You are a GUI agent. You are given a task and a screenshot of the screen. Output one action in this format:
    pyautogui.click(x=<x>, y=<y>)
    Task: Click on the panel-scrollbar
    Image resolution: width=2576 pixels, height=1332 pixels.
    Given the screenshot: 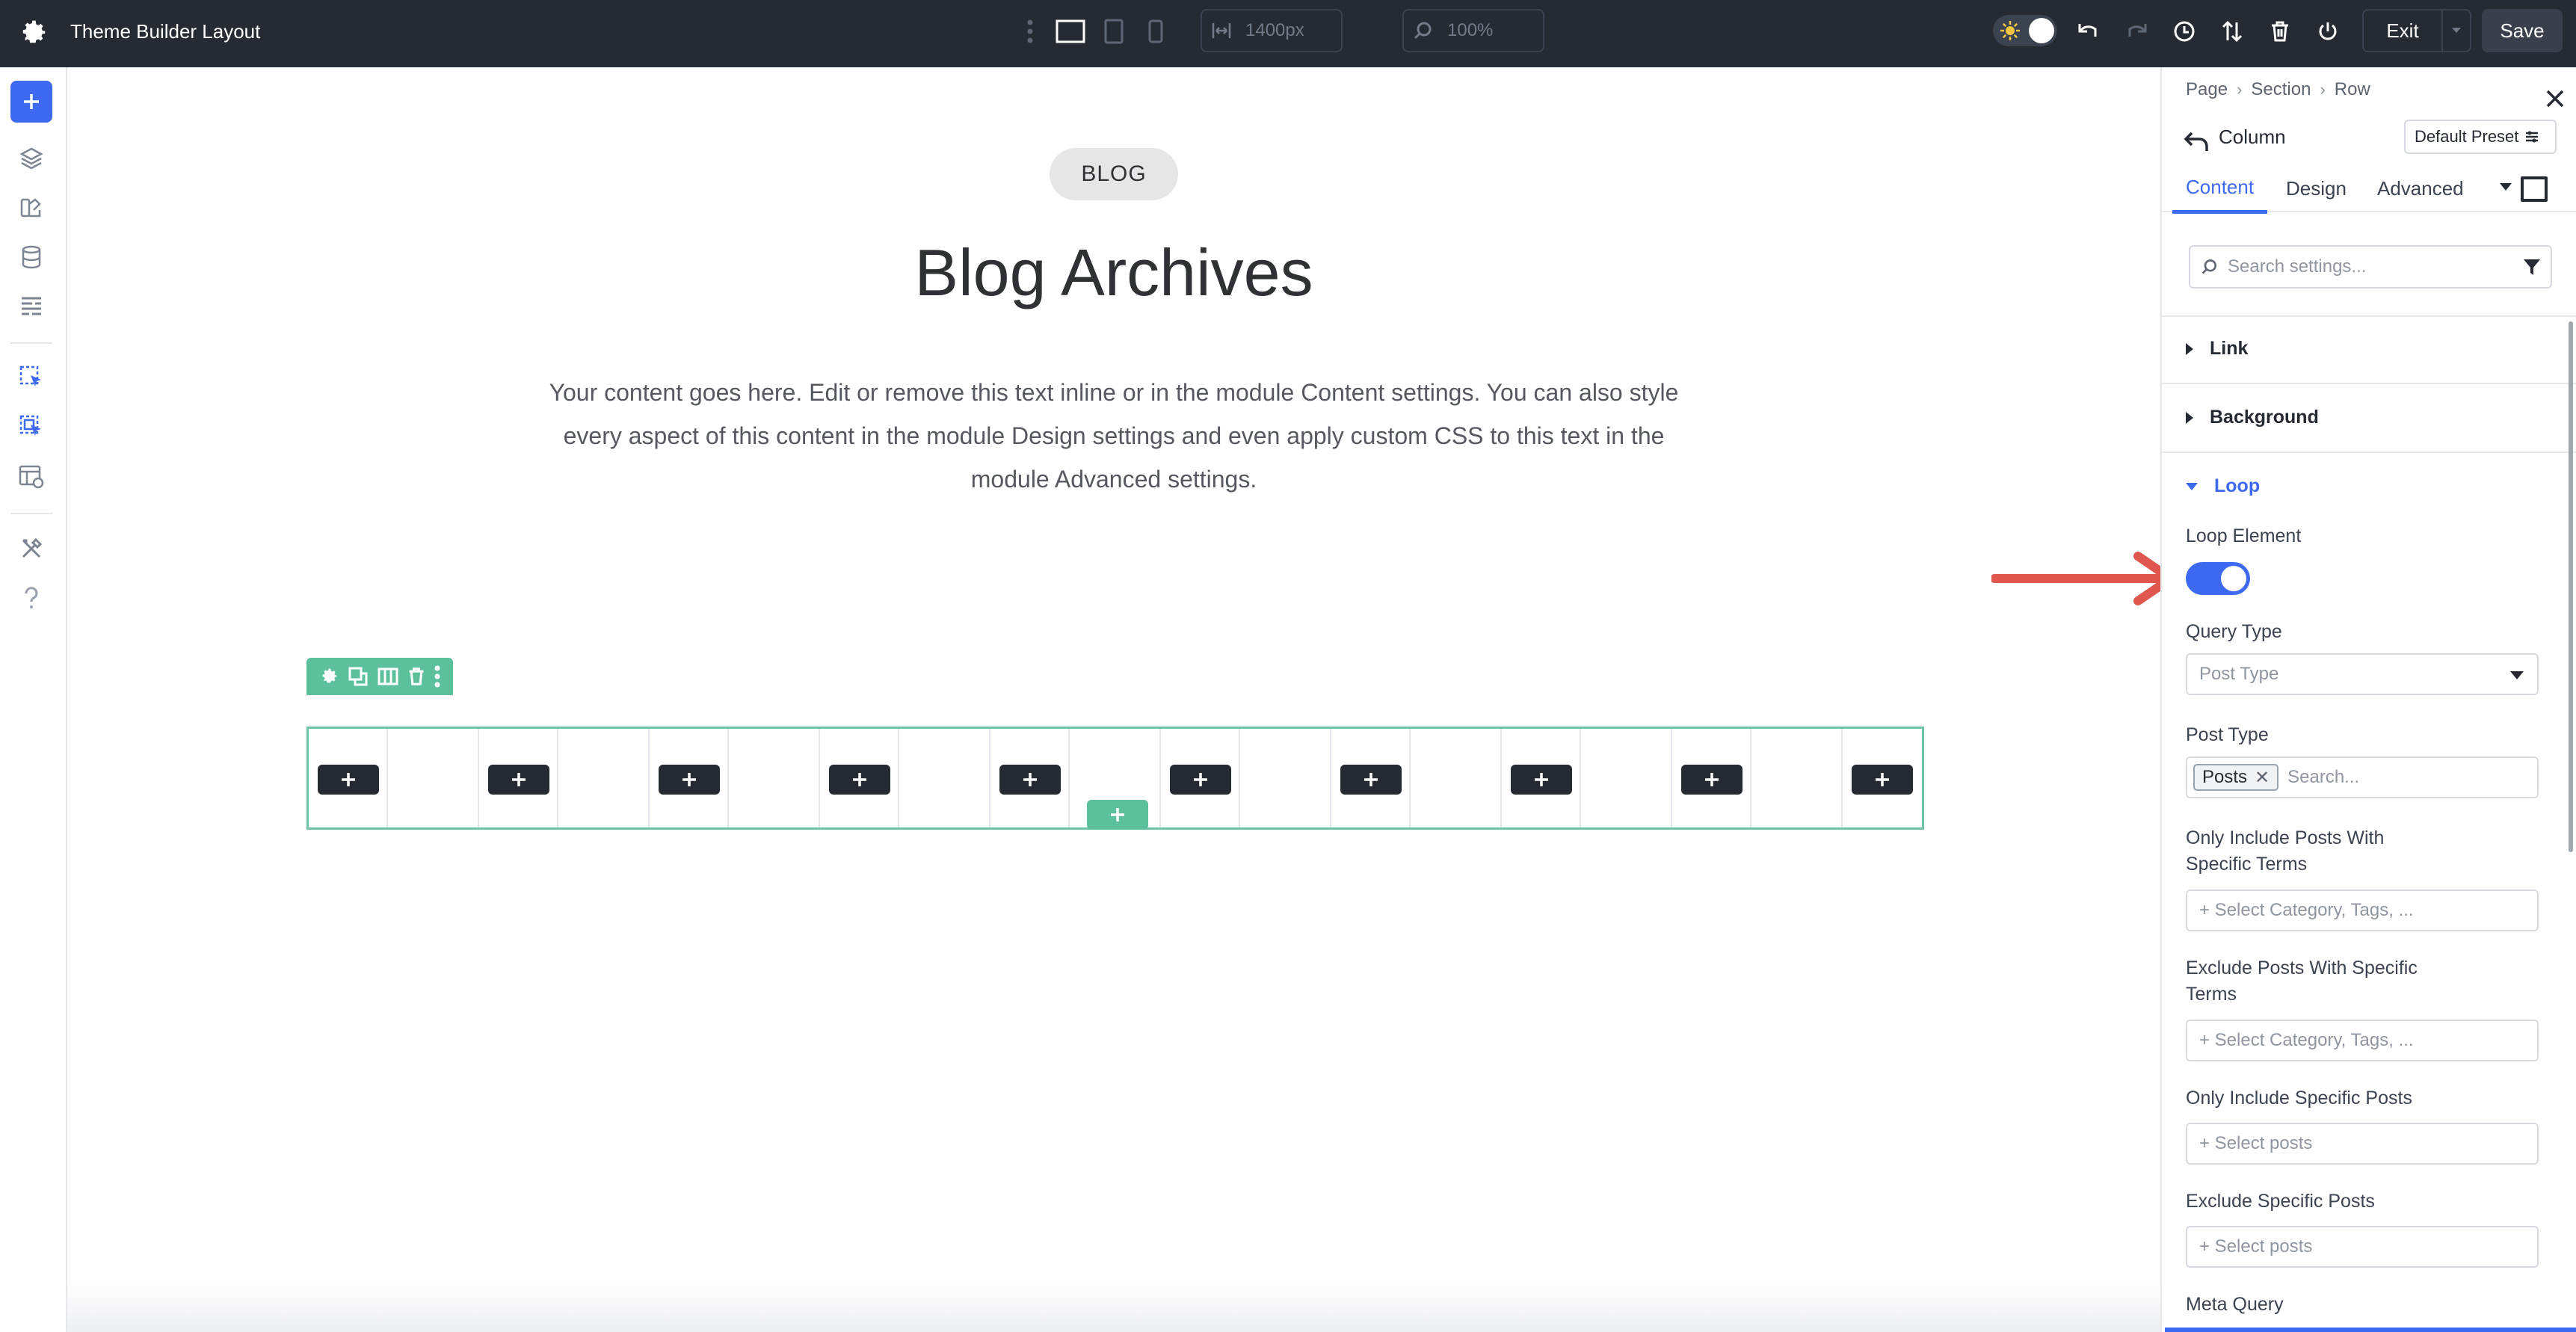 What is the action you would take?
    pyautogui.click(x=2571, y=587)
    